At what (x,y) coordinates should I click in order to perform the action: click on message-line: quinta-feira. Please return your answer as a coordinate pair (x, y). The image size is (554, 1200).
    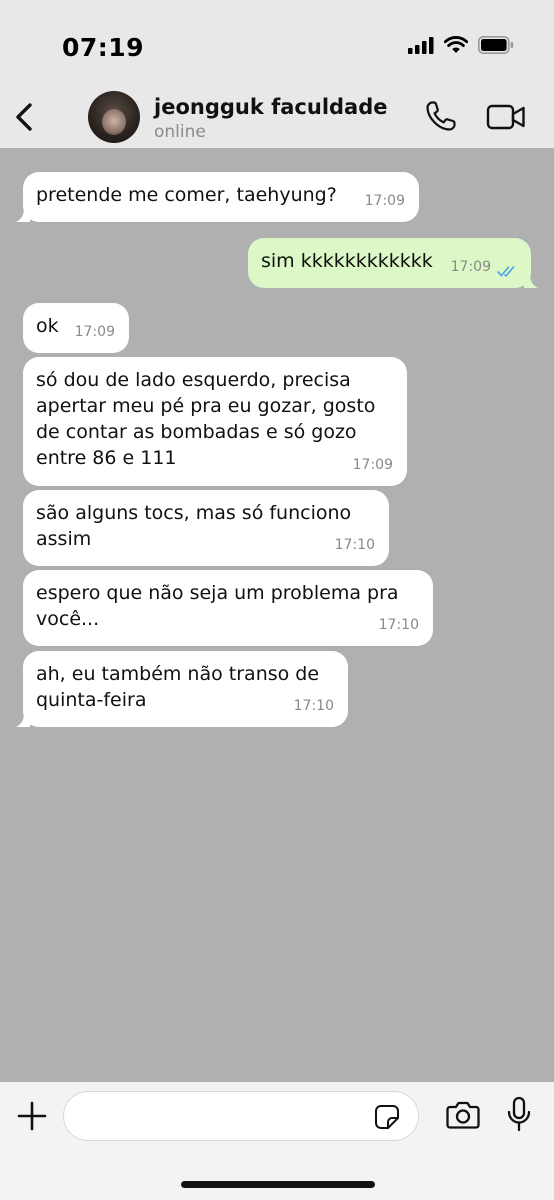
    Looking at the image, I should click on (91, 700).